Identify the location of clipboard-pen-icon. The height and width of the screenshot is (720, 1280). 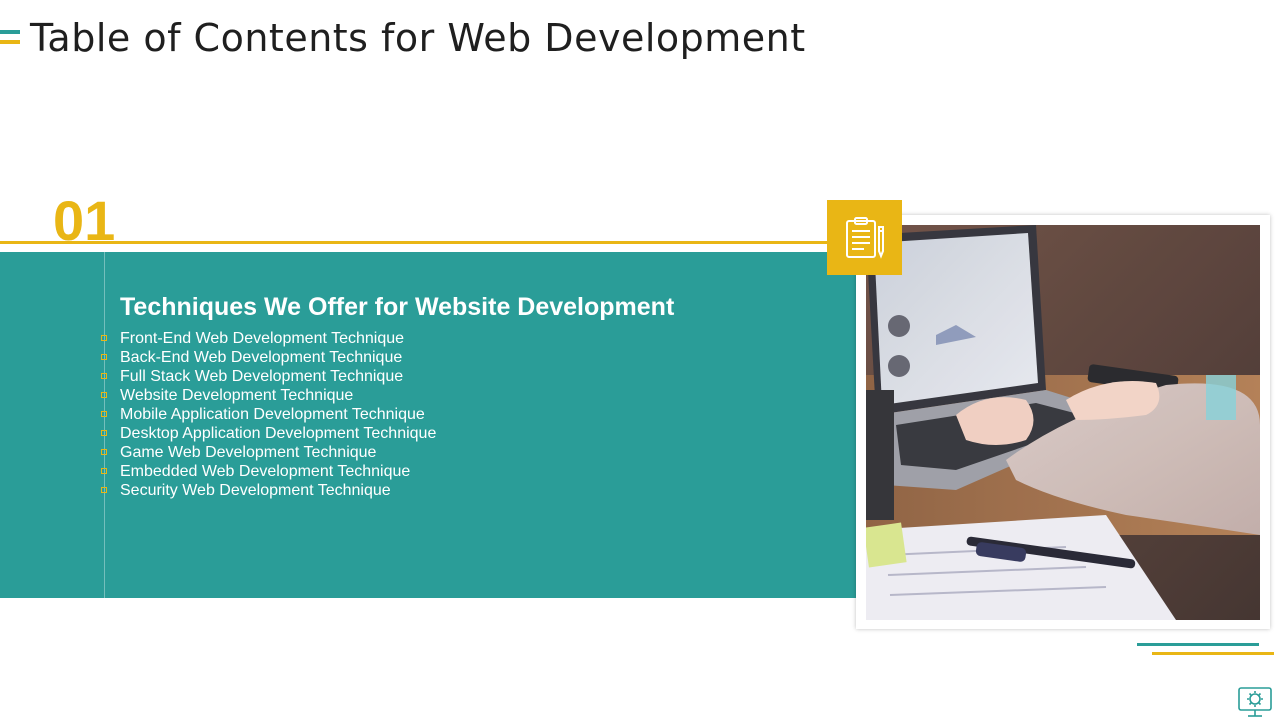
(864, 237).